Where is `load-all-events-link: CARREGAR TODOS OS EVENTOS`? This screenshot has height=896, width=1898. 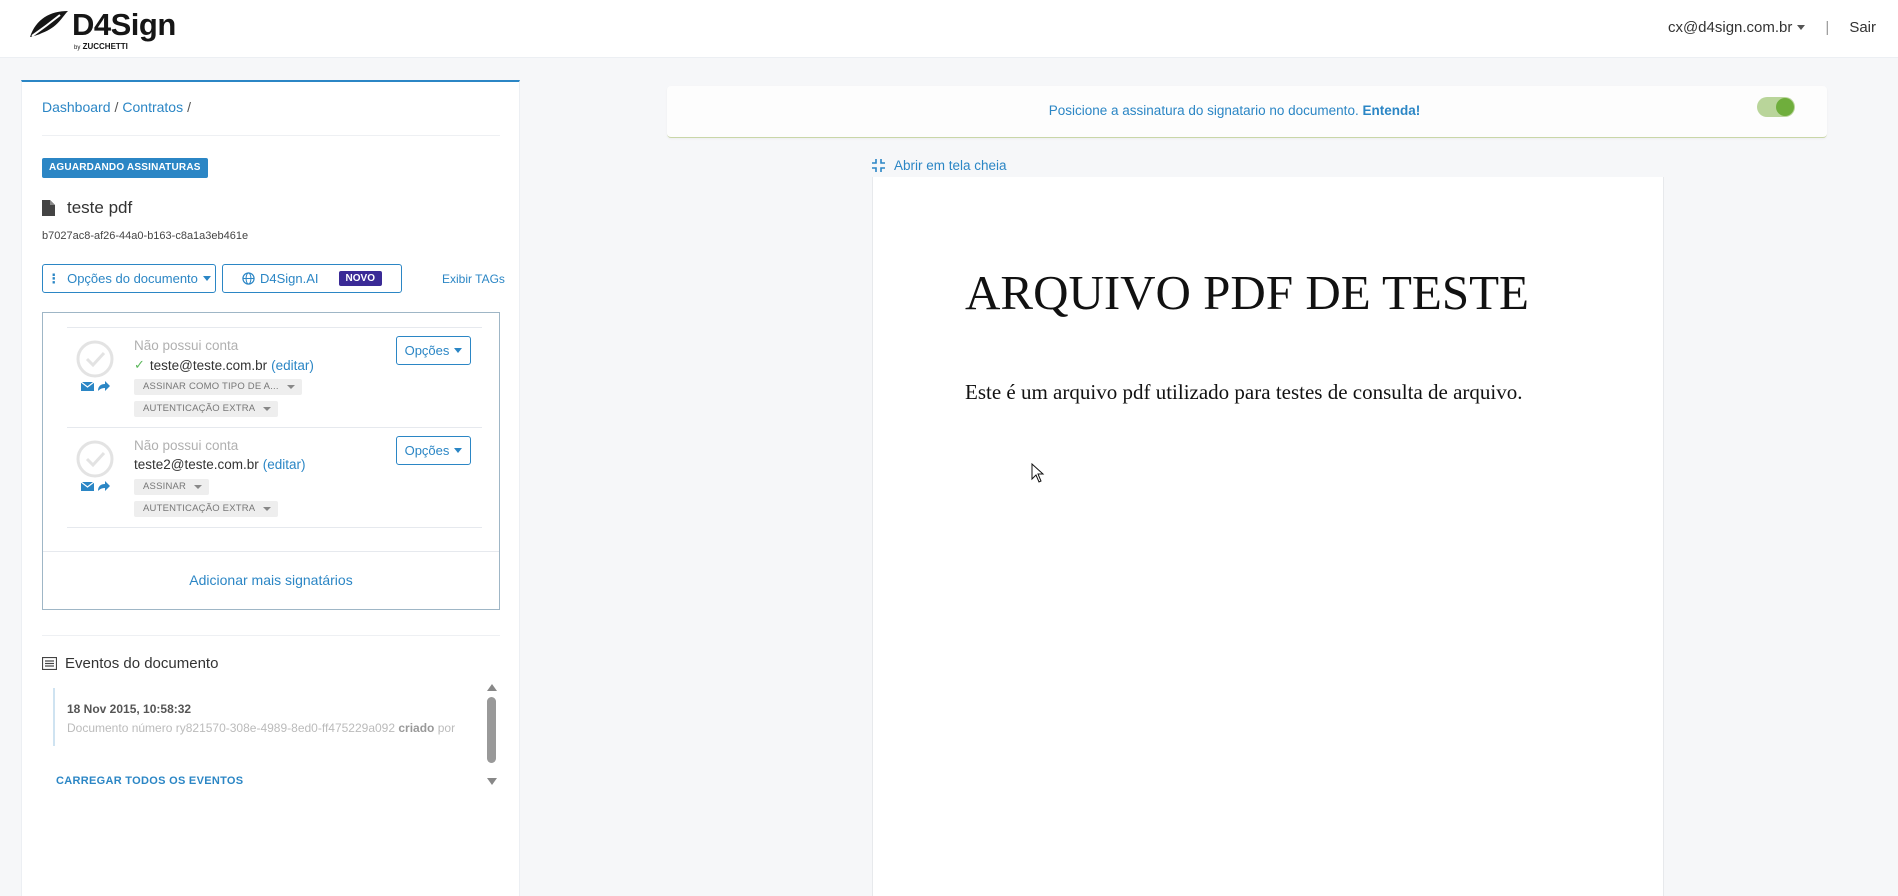 load-all-events-link: CARREGAR TODOS OS EVENTOS is located at coordinates (149, 781).